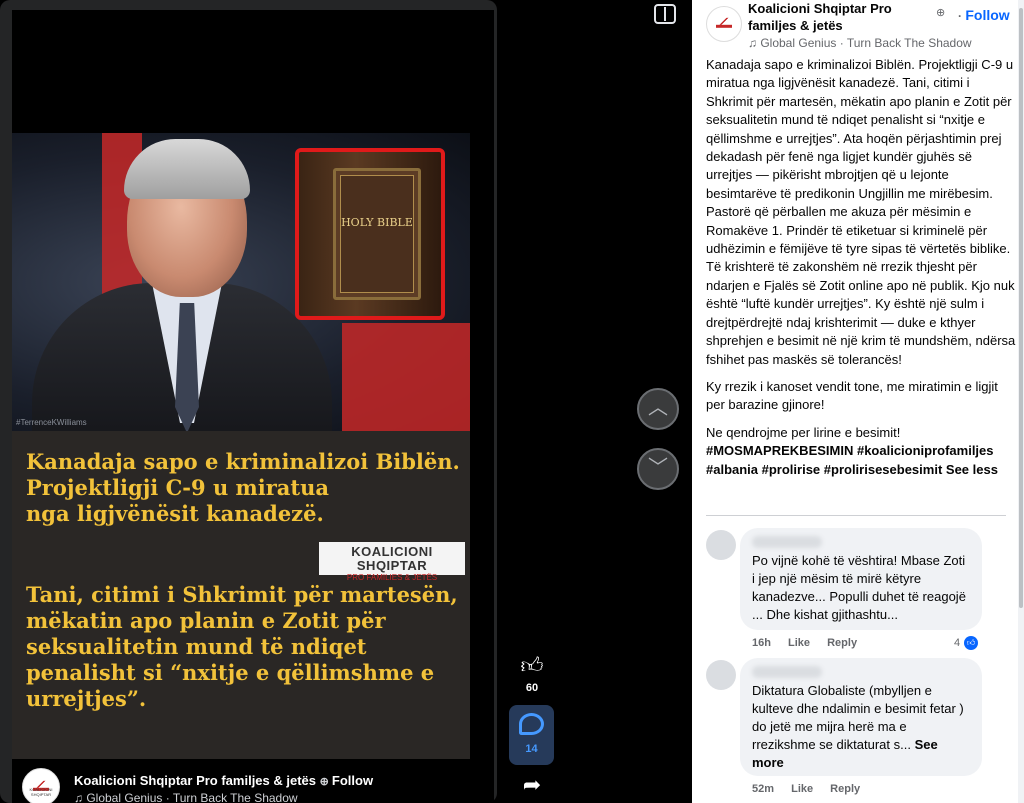 This screenshot has width=1024, height=803. What do you see at coordinates (860, 43) in the screenshot?
I see `sidebar-audio: ♫ Global Genius · Turn Back The Shadow` at bounding box center [860, 43].